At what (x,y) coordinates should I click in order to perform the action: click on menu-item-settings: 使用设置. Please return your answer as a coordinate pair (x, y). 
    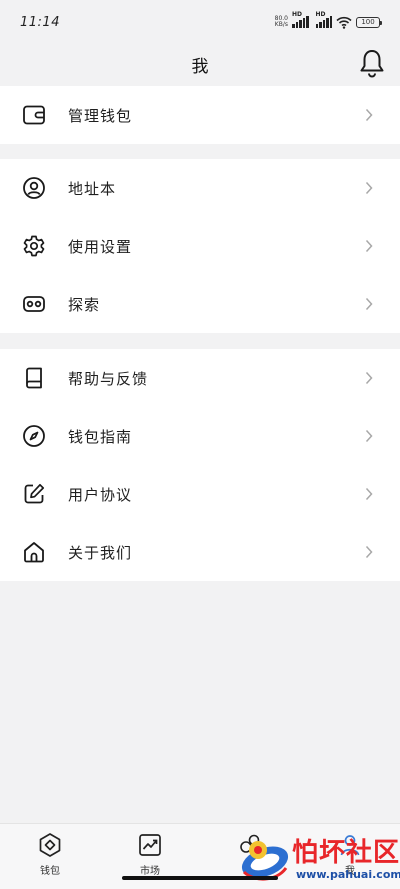
    Looking at the image, I should click on (200, 246).